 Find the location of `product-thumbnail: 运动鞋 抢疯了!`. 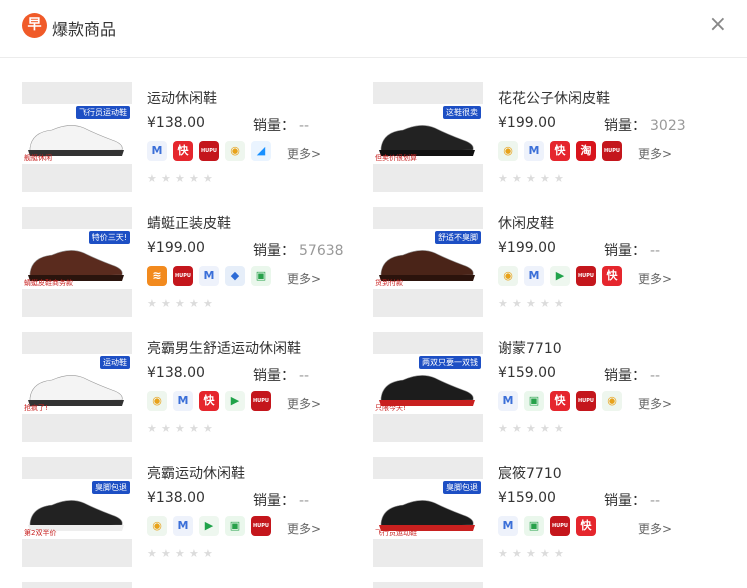

product-thumbnail: 运动鞋 抢疯了! is located at coordinates (77, 387).